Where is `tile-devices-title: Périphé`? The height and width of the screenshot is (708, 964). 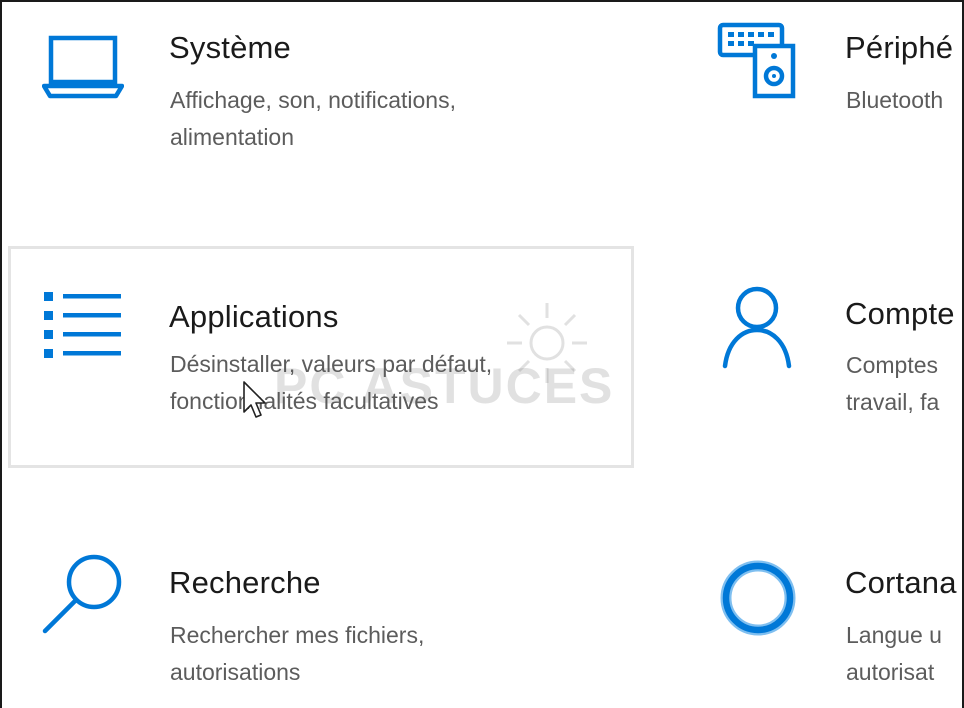
tile-devices-title: Périphé is located at coordinates (899, 47).